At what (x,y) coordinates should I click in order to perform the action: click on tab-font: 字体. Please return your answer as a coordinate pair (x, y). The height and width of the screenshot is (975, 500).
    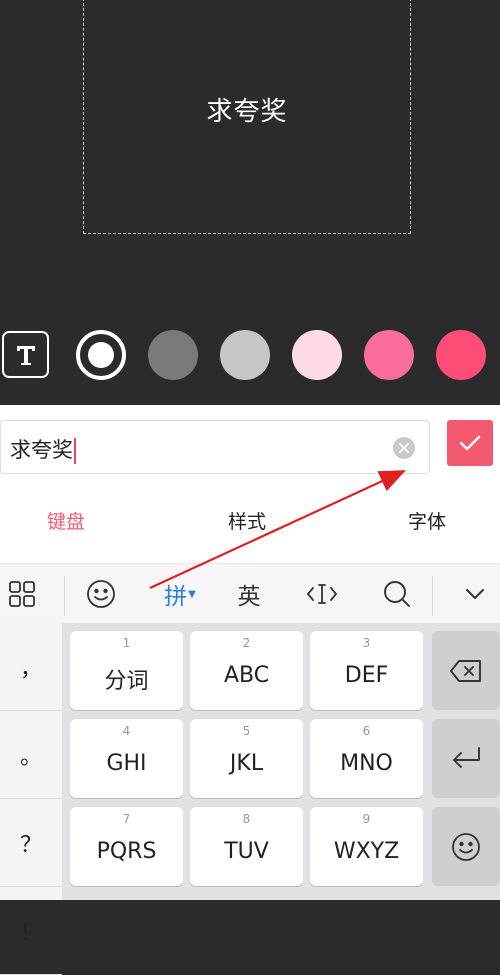
    Looking at the image, I should click on (427, 520).